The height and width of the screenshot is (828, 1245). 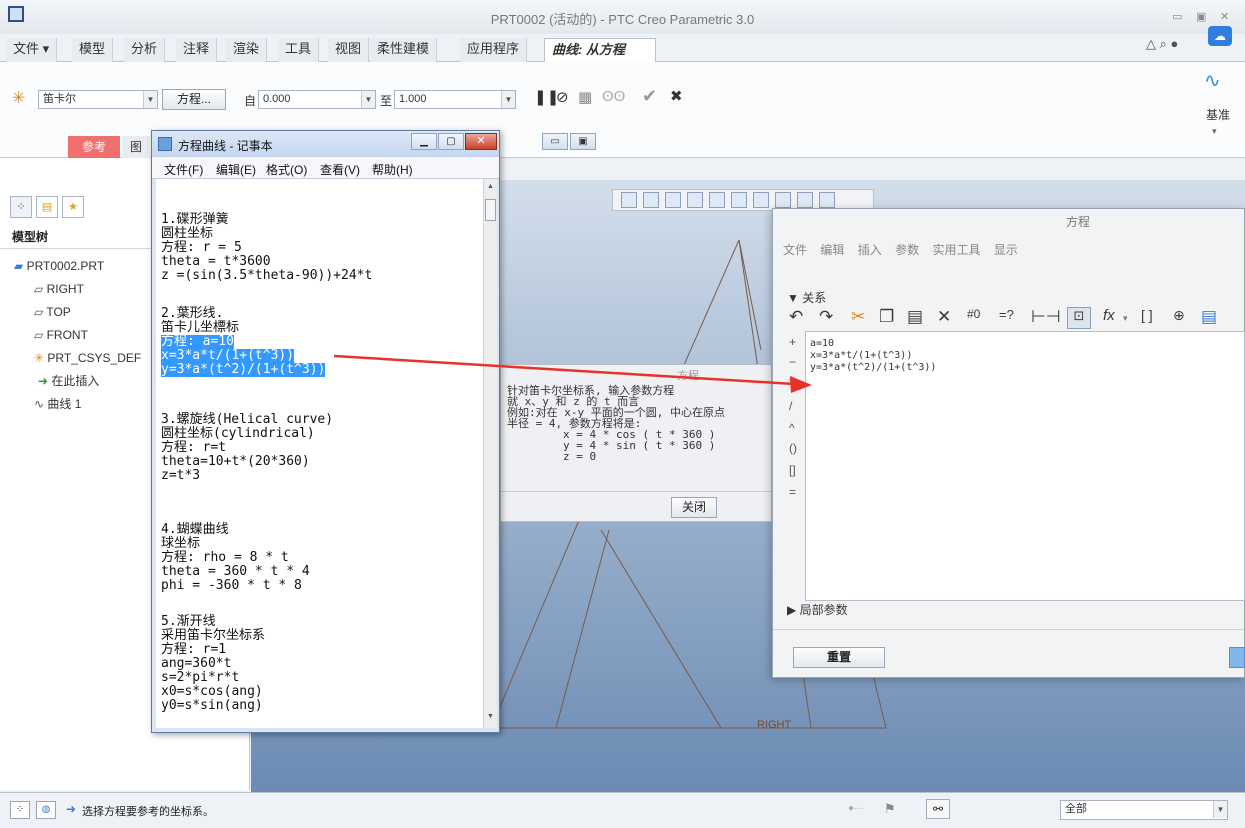 I want to click on find-binoculars-icon: ⚯, so click(x=938, y=809).